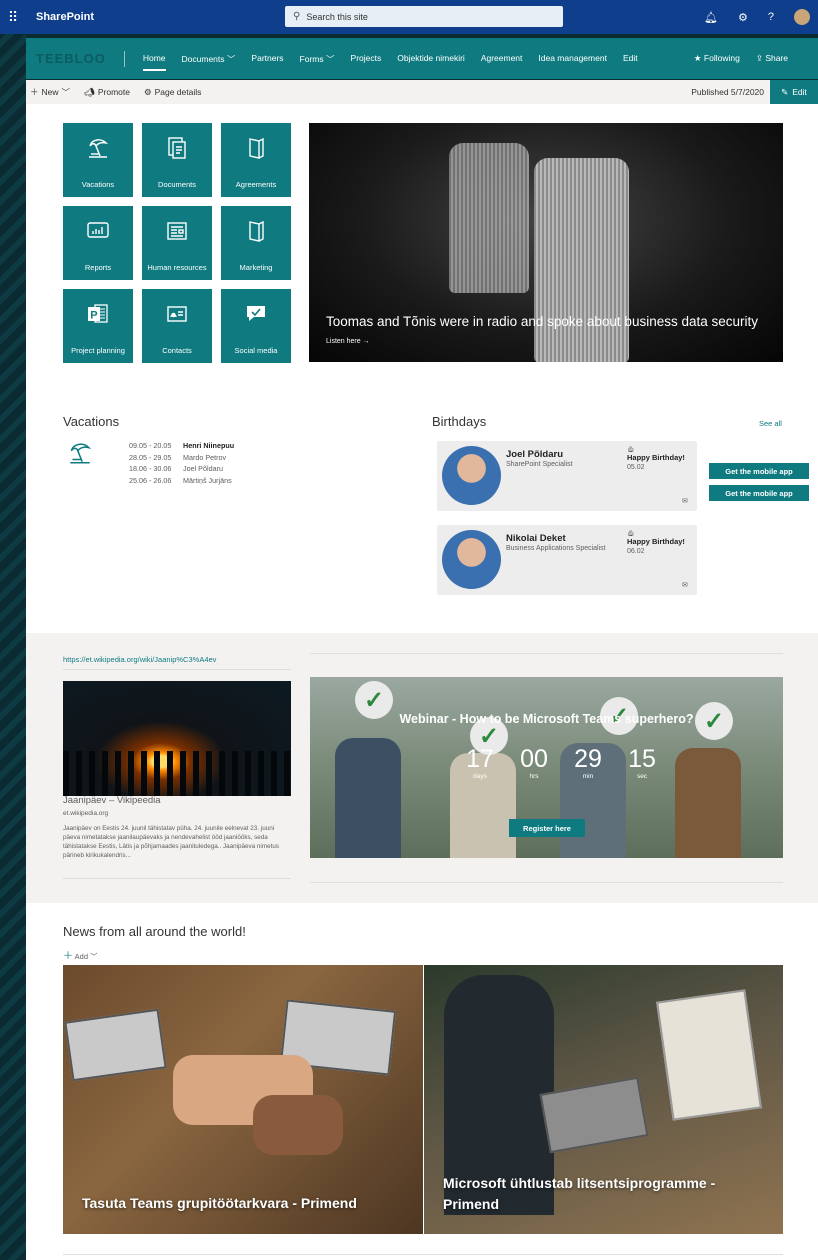  I want to click on logo-divider, so click(124, 58).